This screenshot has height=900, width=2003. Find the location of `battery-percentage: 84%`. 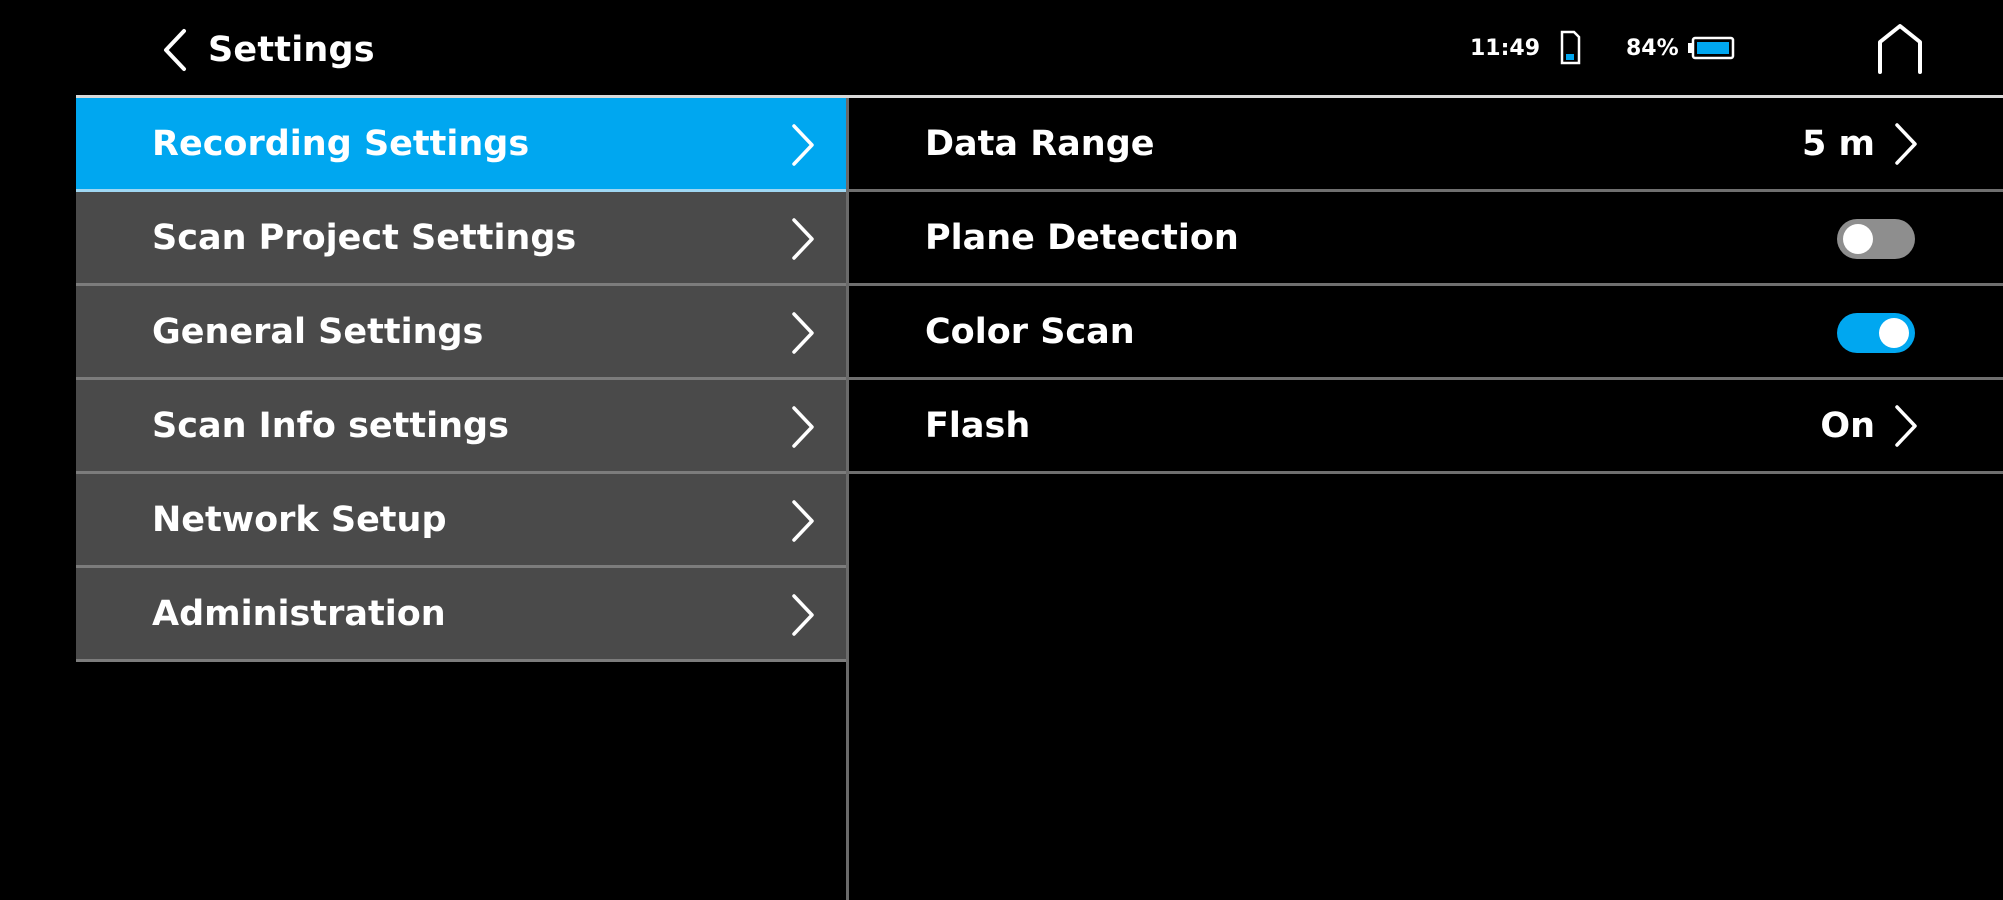

battery-percentage: 84% is located at coordinates (1652, 48).